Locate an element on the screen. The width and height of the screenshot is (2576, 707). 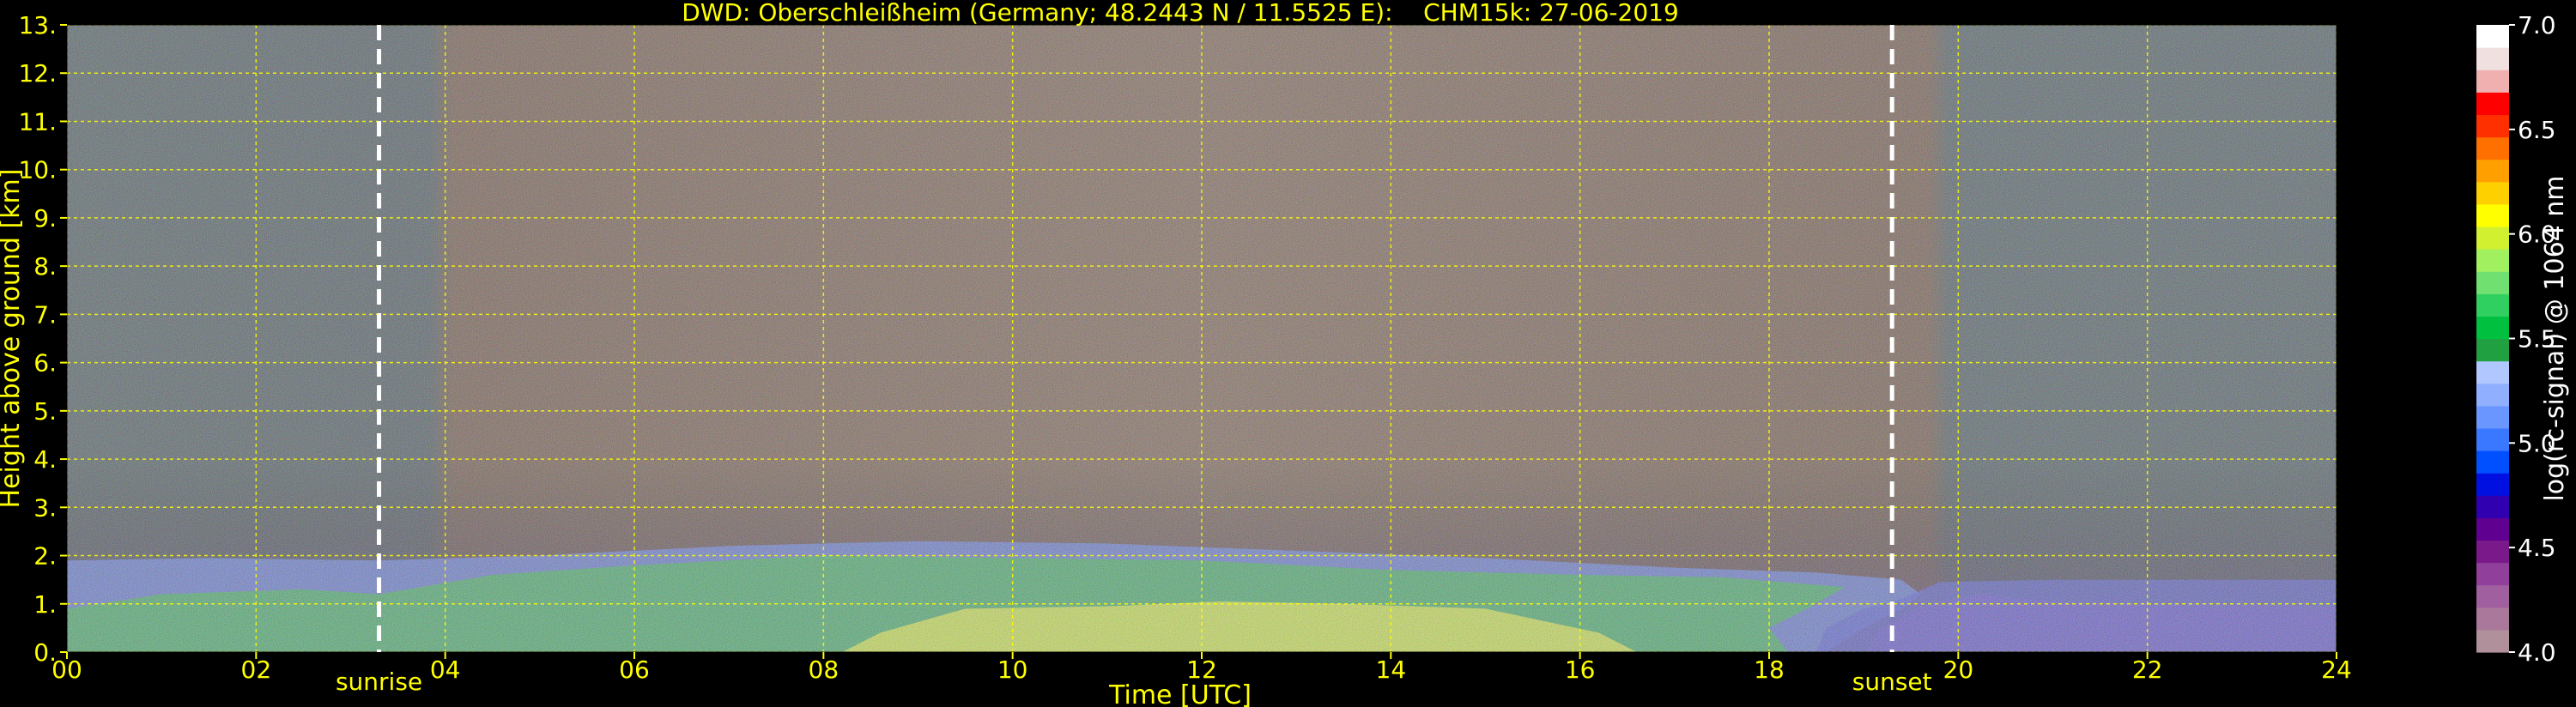
x-tick-label: 24 is located at coordinates (2336, 670).